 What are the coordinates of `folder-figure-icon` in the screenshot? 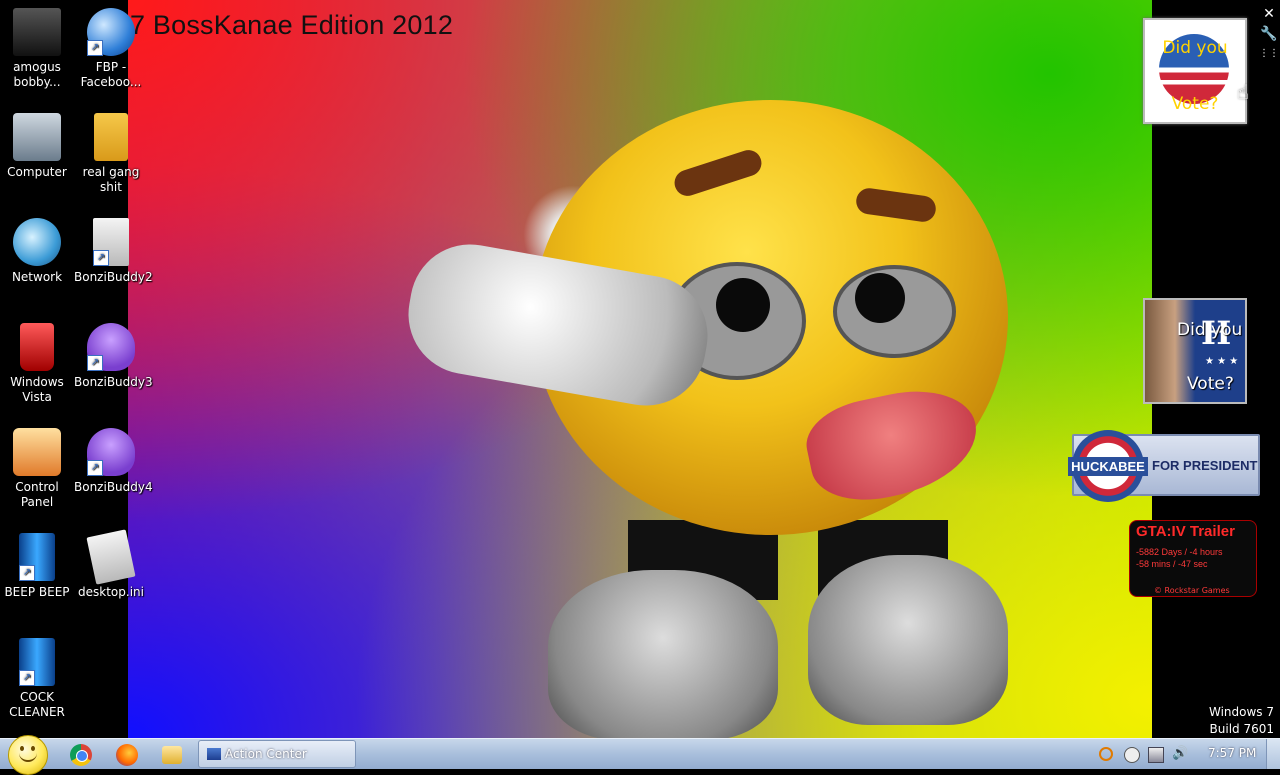 It's located at (37, 32).